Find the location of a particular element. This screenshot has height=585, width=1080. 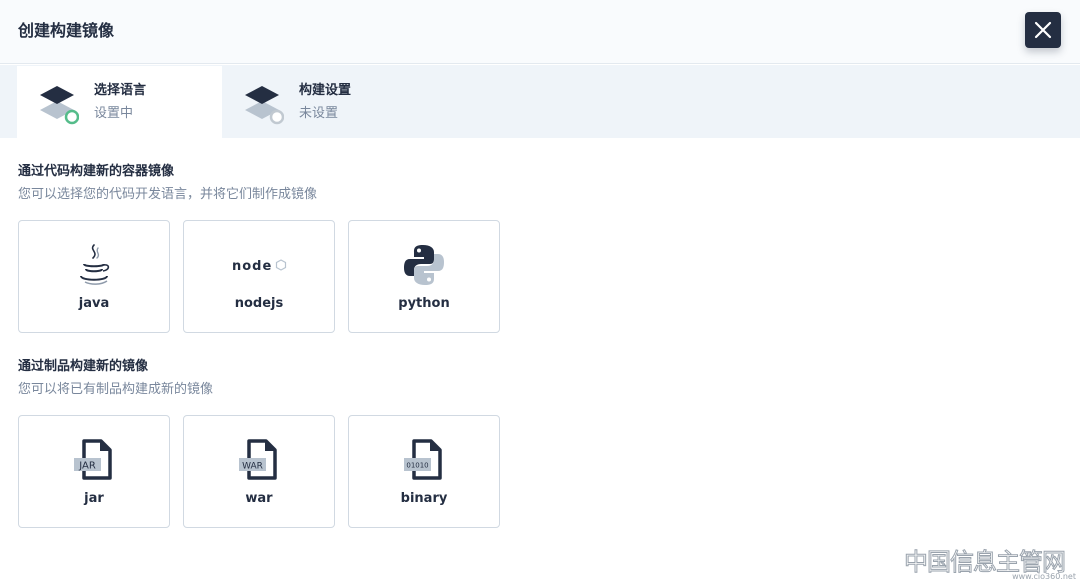

option-card-binary: 01010 binary is located at coordinates (424, 471).